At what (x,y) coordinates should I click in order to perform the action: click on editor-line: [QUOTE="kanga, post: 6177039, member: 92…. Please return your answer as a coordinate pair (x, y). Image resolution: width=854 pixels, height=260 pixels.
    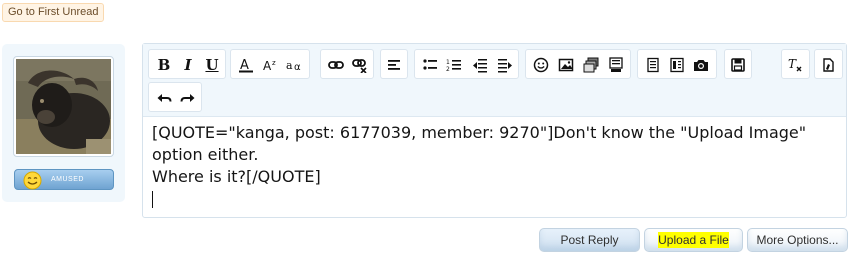
    Looking at the image, I should click on (479, 132).